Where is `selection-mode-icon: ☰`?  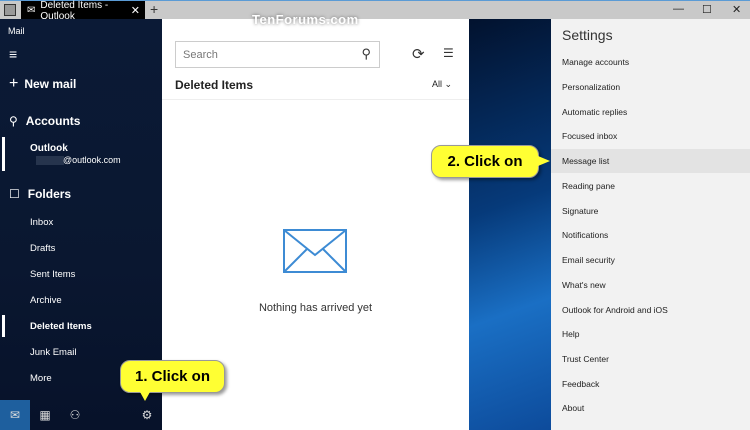
selection-mode-icon: ☰ is located at coordinates (448, 53).